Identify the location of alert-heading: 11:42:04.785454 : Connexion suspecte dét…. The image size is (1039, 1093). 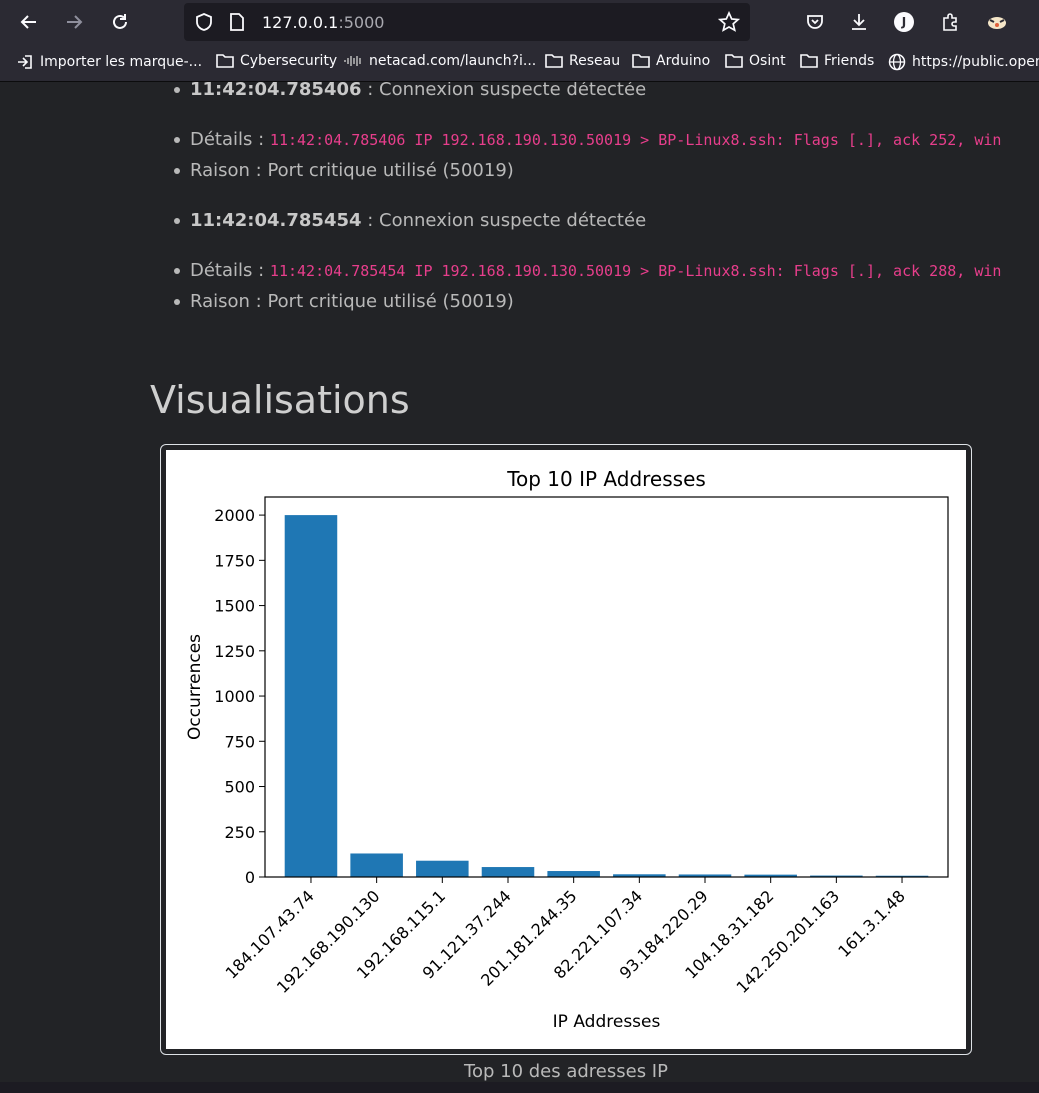
(410, 220).